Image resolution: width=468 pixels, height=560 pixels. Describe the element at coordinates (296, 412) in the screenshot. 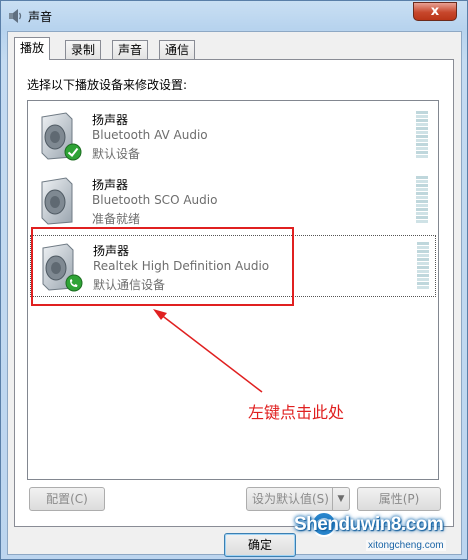

I see `annotation-text: 左键点击此处` at that location.